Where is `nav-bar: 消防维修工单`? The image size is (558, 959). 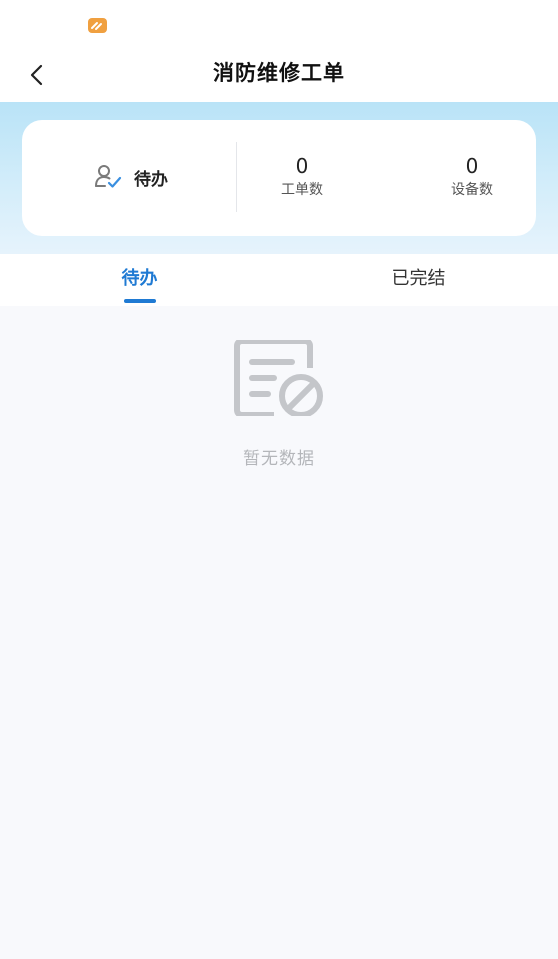 nav-bar: 消防维修工单 is located at coordinates (279, 75).